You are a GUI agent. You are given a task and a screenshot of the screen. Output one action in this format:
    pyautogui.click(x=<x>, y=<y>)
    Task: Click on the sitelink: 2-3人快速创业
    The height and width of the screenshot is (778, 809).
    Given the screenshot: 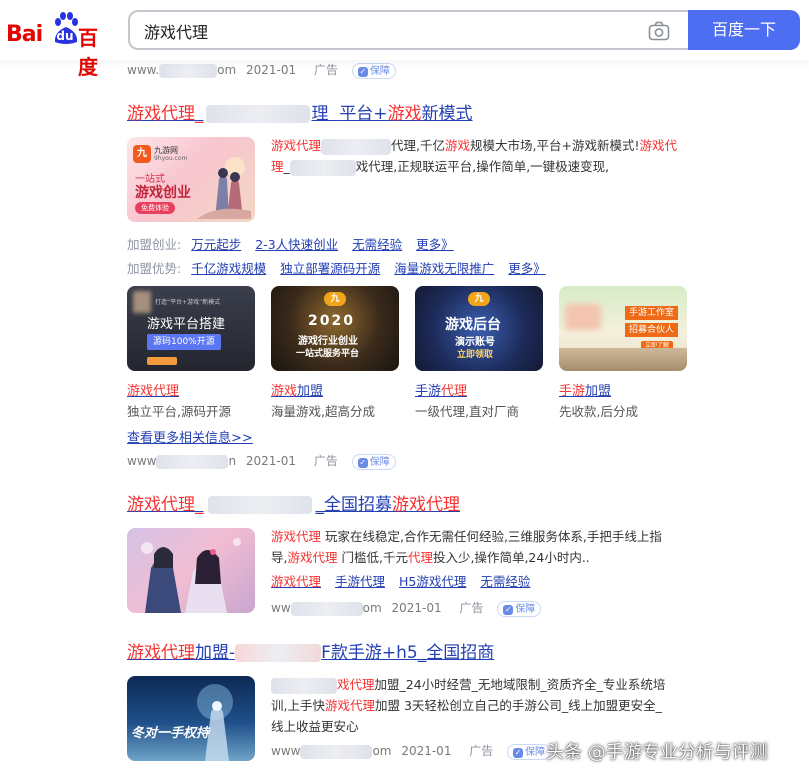 What is the action you would take?
    pyautogui.click(x=296, y=244)
    